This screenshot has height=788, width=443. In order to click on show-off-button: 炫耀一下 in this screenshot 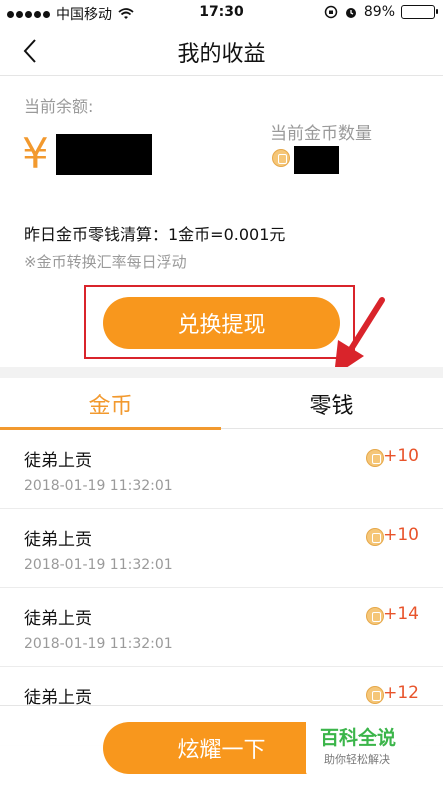, I will do `click(221, 748)`.